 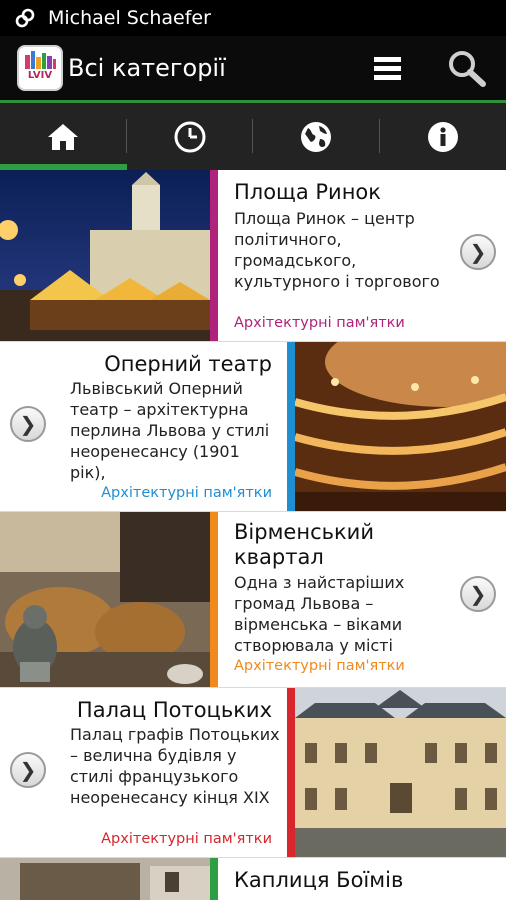 What do you see at coordinates (400, 426) in the screenshot?
I see `opera-theatre-photo` at bounding box center [400, 426].